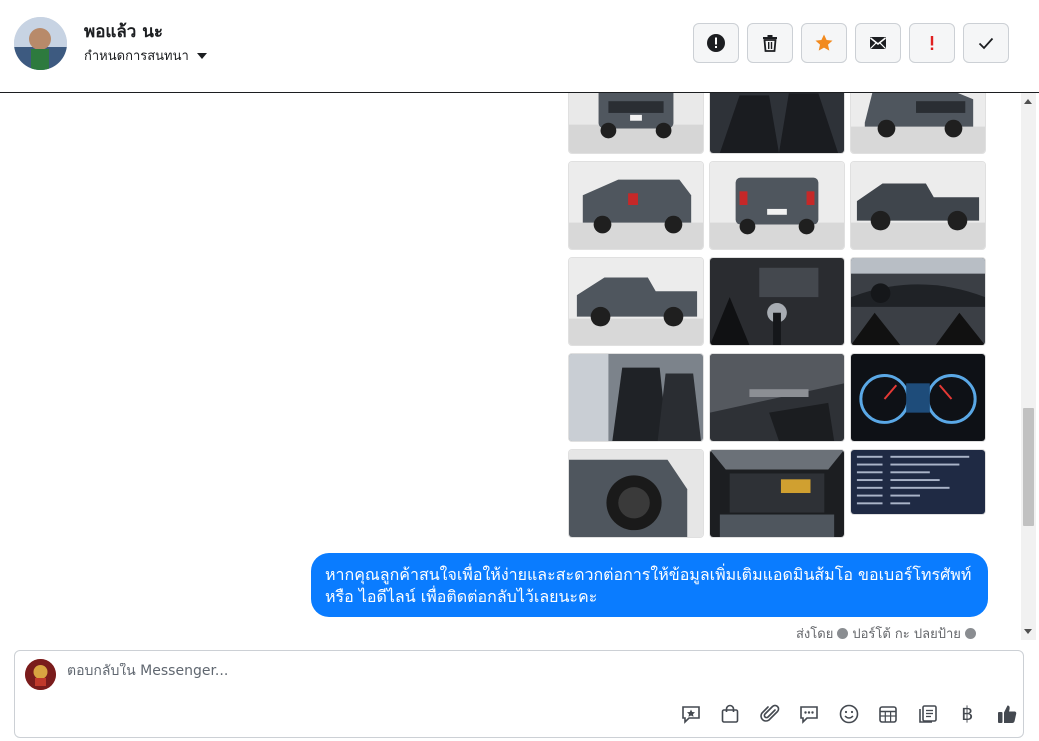 This screenshot has height=741, width=1039. I want to click on delete-button, so click(770, 43).